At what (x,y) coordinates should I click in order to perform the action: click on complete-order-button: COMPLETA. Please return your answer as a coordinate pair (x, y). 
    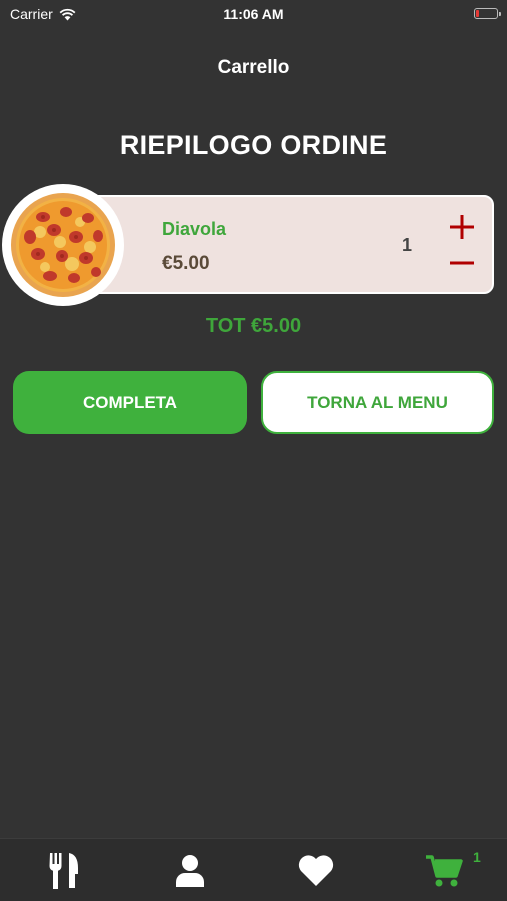
    Looking at the image, I should click on (130, 402).